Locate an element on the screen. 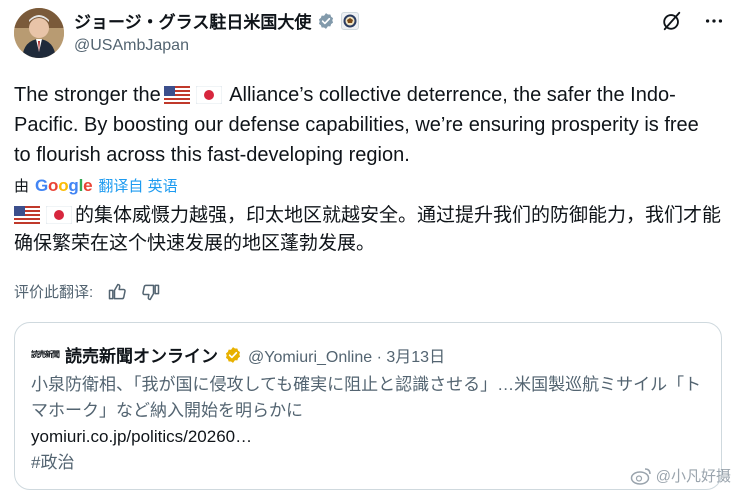 Image resolution: width=739 pixels, height=492 pixels. tweet-header: ジョージ・グラス駐日米国大使 @USAmbJapan is located at coordinates (369, 34).